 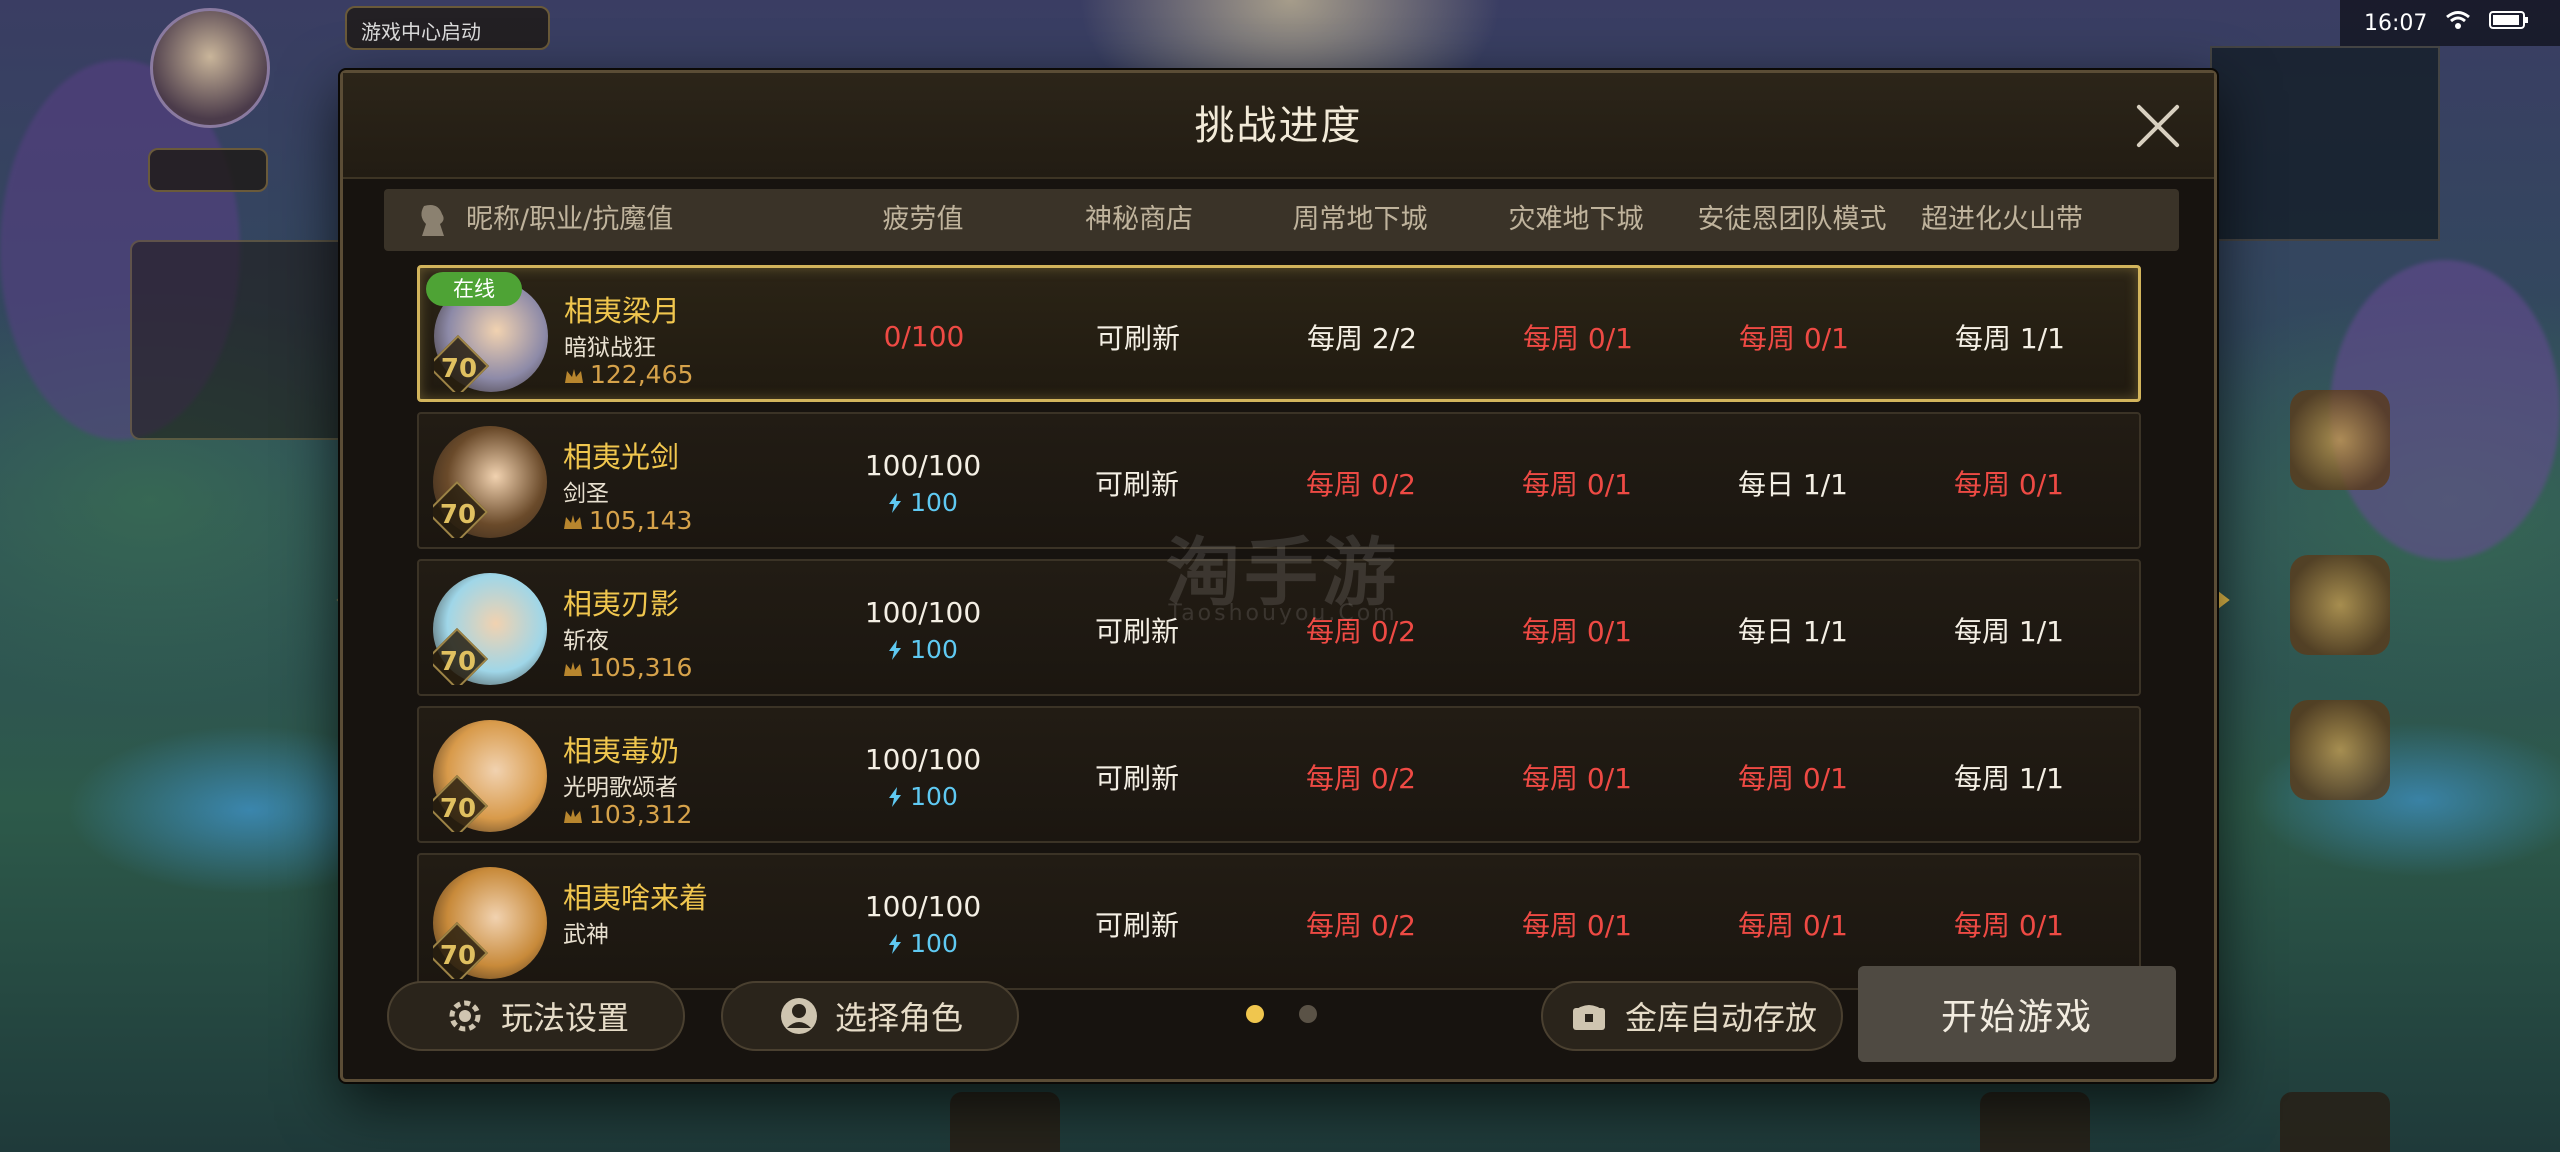 I want to click on shop-cell: 可刷新, so click(x=1137, y=776).